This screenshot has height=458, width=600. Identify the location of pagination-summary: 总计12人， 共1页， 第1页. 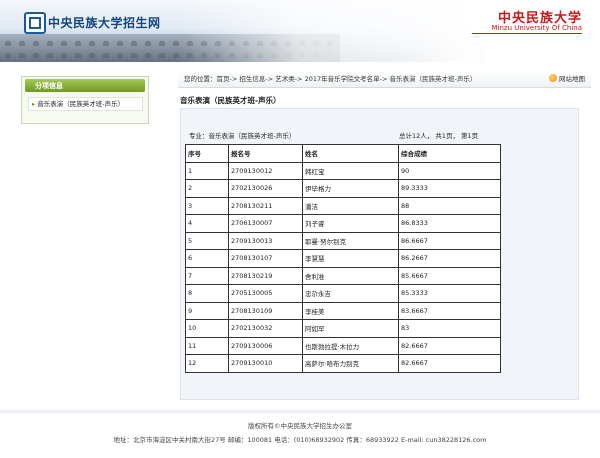
(439, 136).